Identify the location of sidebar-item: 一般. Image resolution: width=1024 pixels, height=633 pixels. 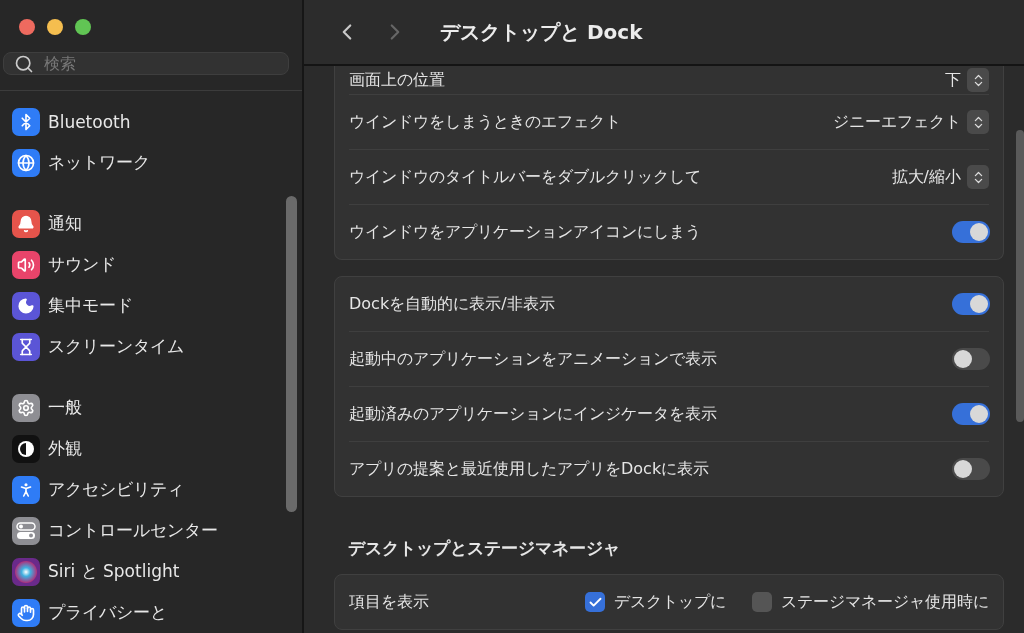
(151, 407).